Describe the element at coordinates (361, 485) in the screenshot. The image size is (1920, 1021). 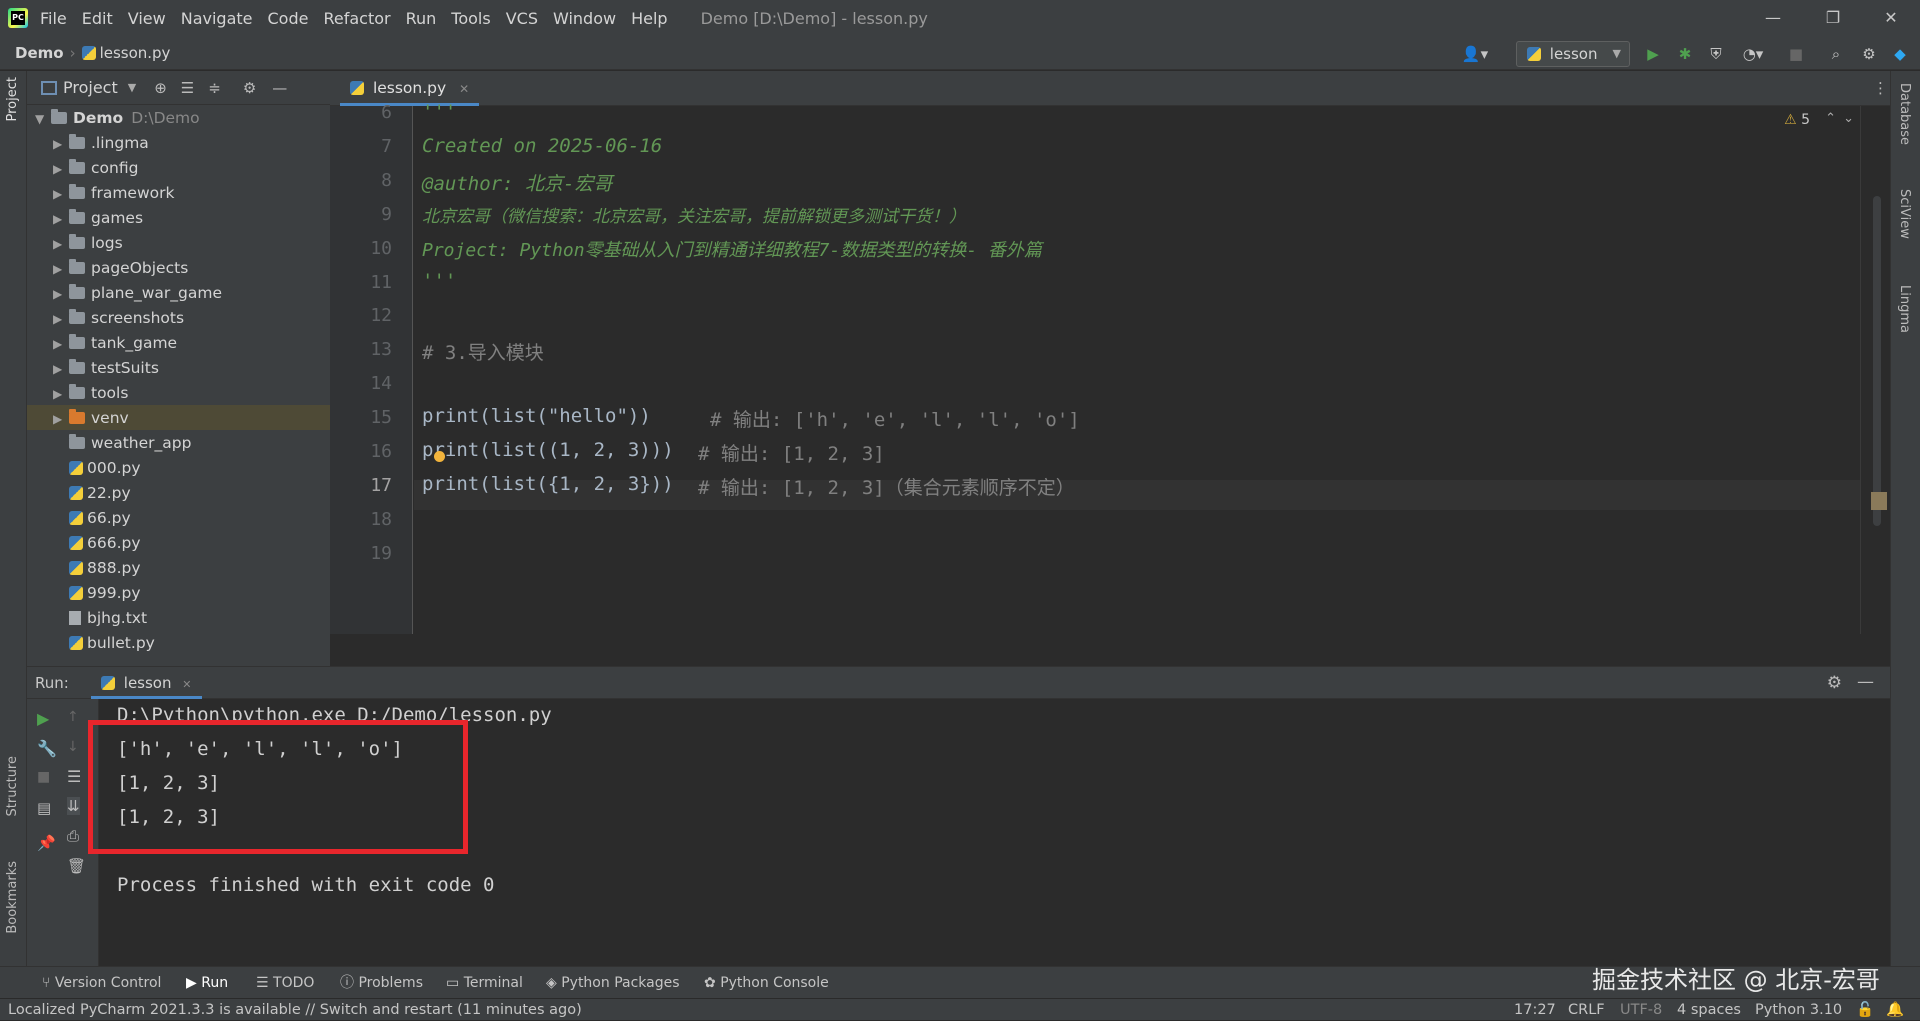
I see `line-number-17: 17` at that location.